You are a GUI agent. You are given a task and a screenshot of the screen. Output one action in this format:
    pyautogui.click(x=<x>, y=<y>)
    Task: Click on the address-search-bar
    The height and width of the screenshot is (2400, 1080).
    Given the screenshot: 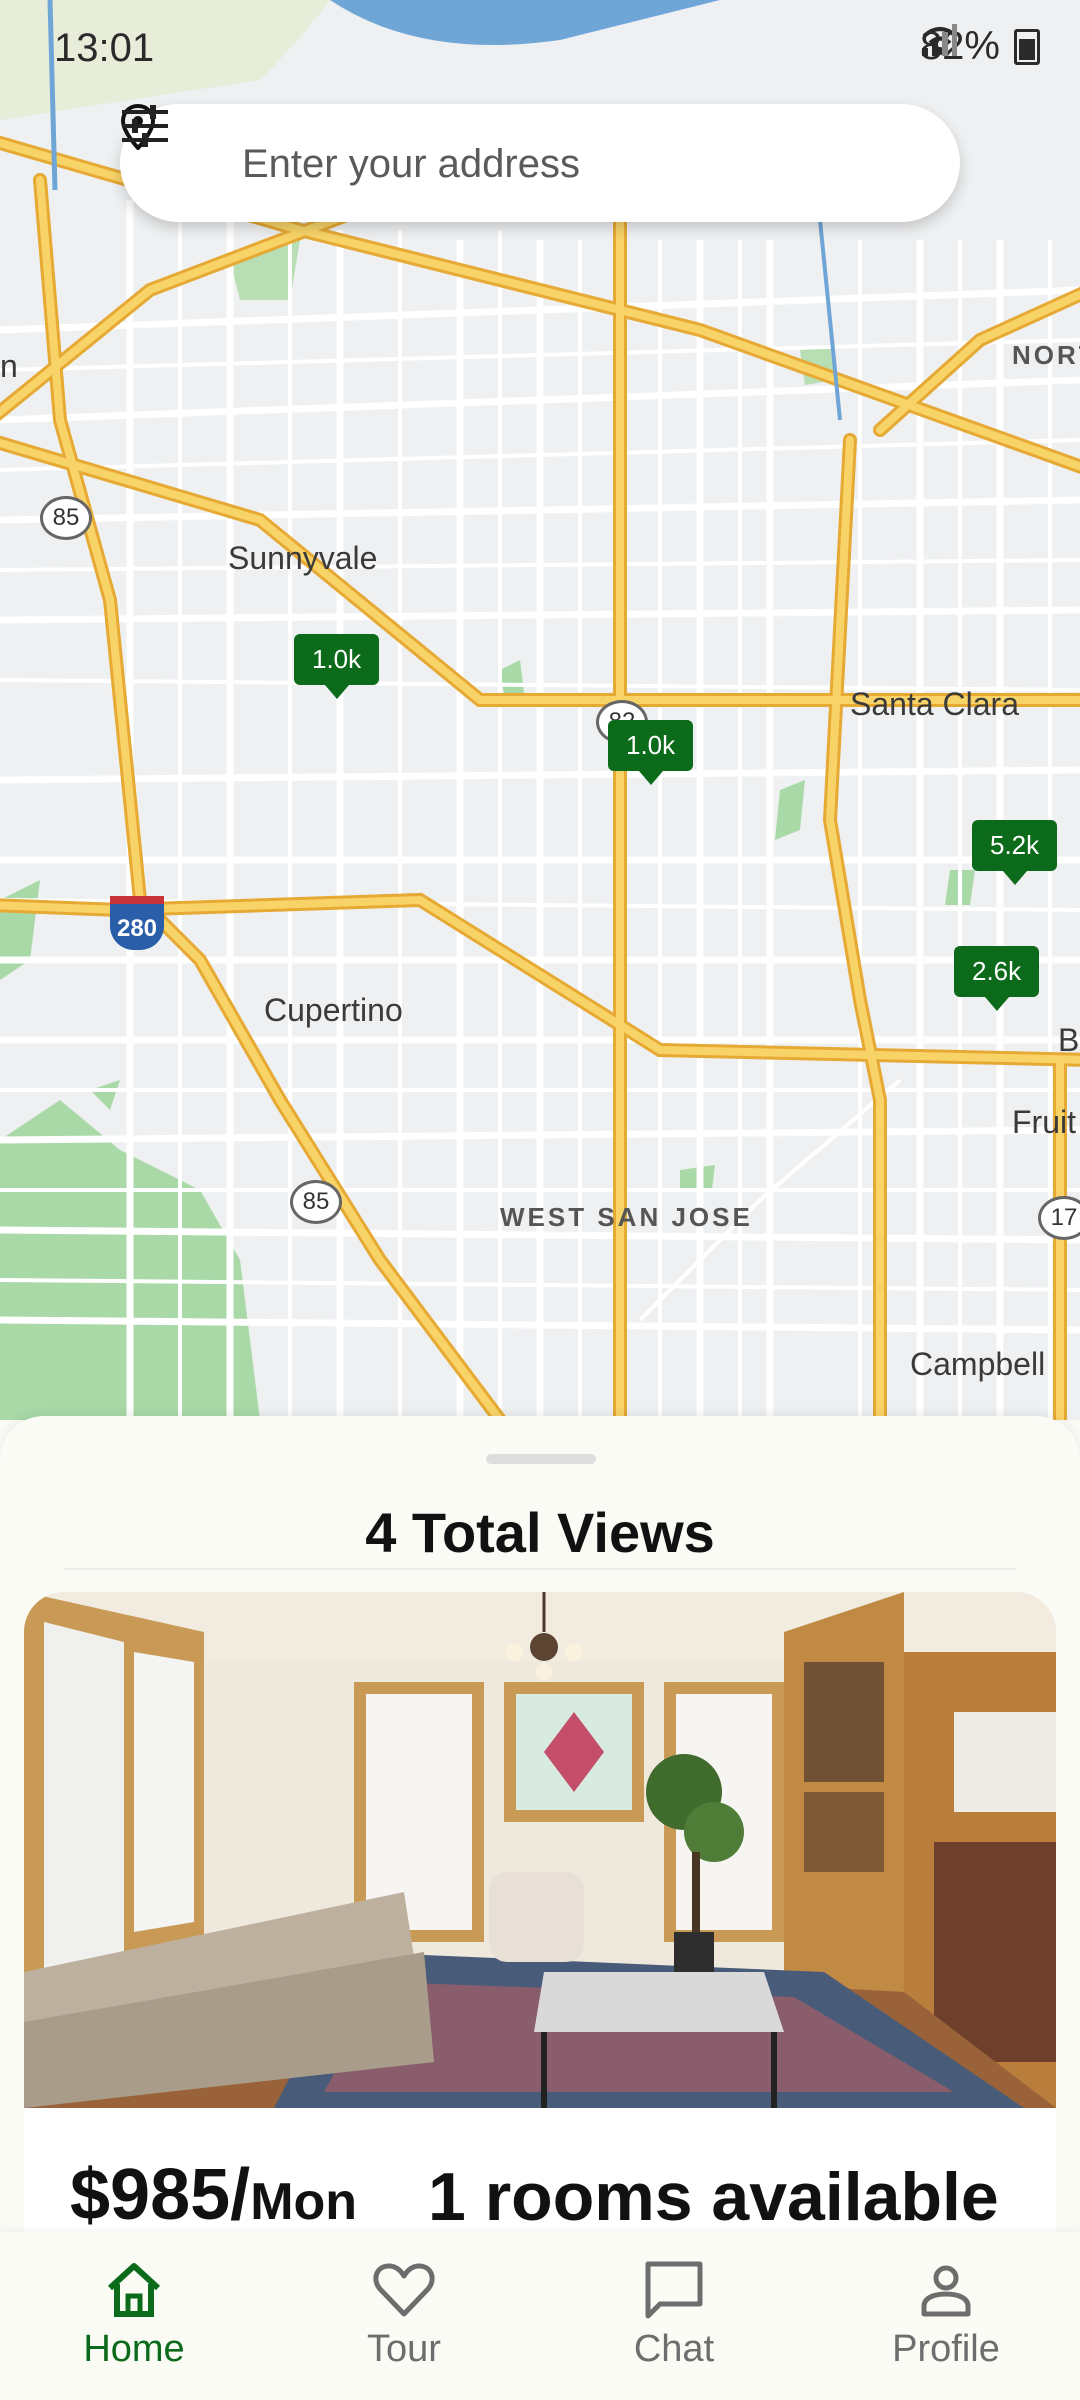 What is the action you would take?
    pyautogui.click(x=540, y=163)
    